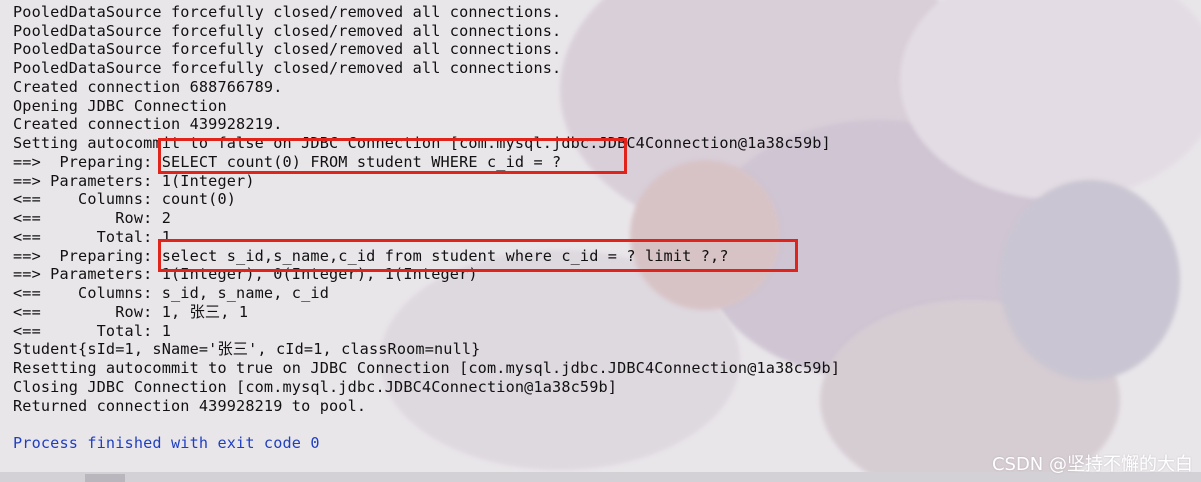  What do you see at coordinates (171, 293) in the screenshot?
I see `console-line: <== Columns: s_id, s_name, c_id` at bounding box center [171, 293].